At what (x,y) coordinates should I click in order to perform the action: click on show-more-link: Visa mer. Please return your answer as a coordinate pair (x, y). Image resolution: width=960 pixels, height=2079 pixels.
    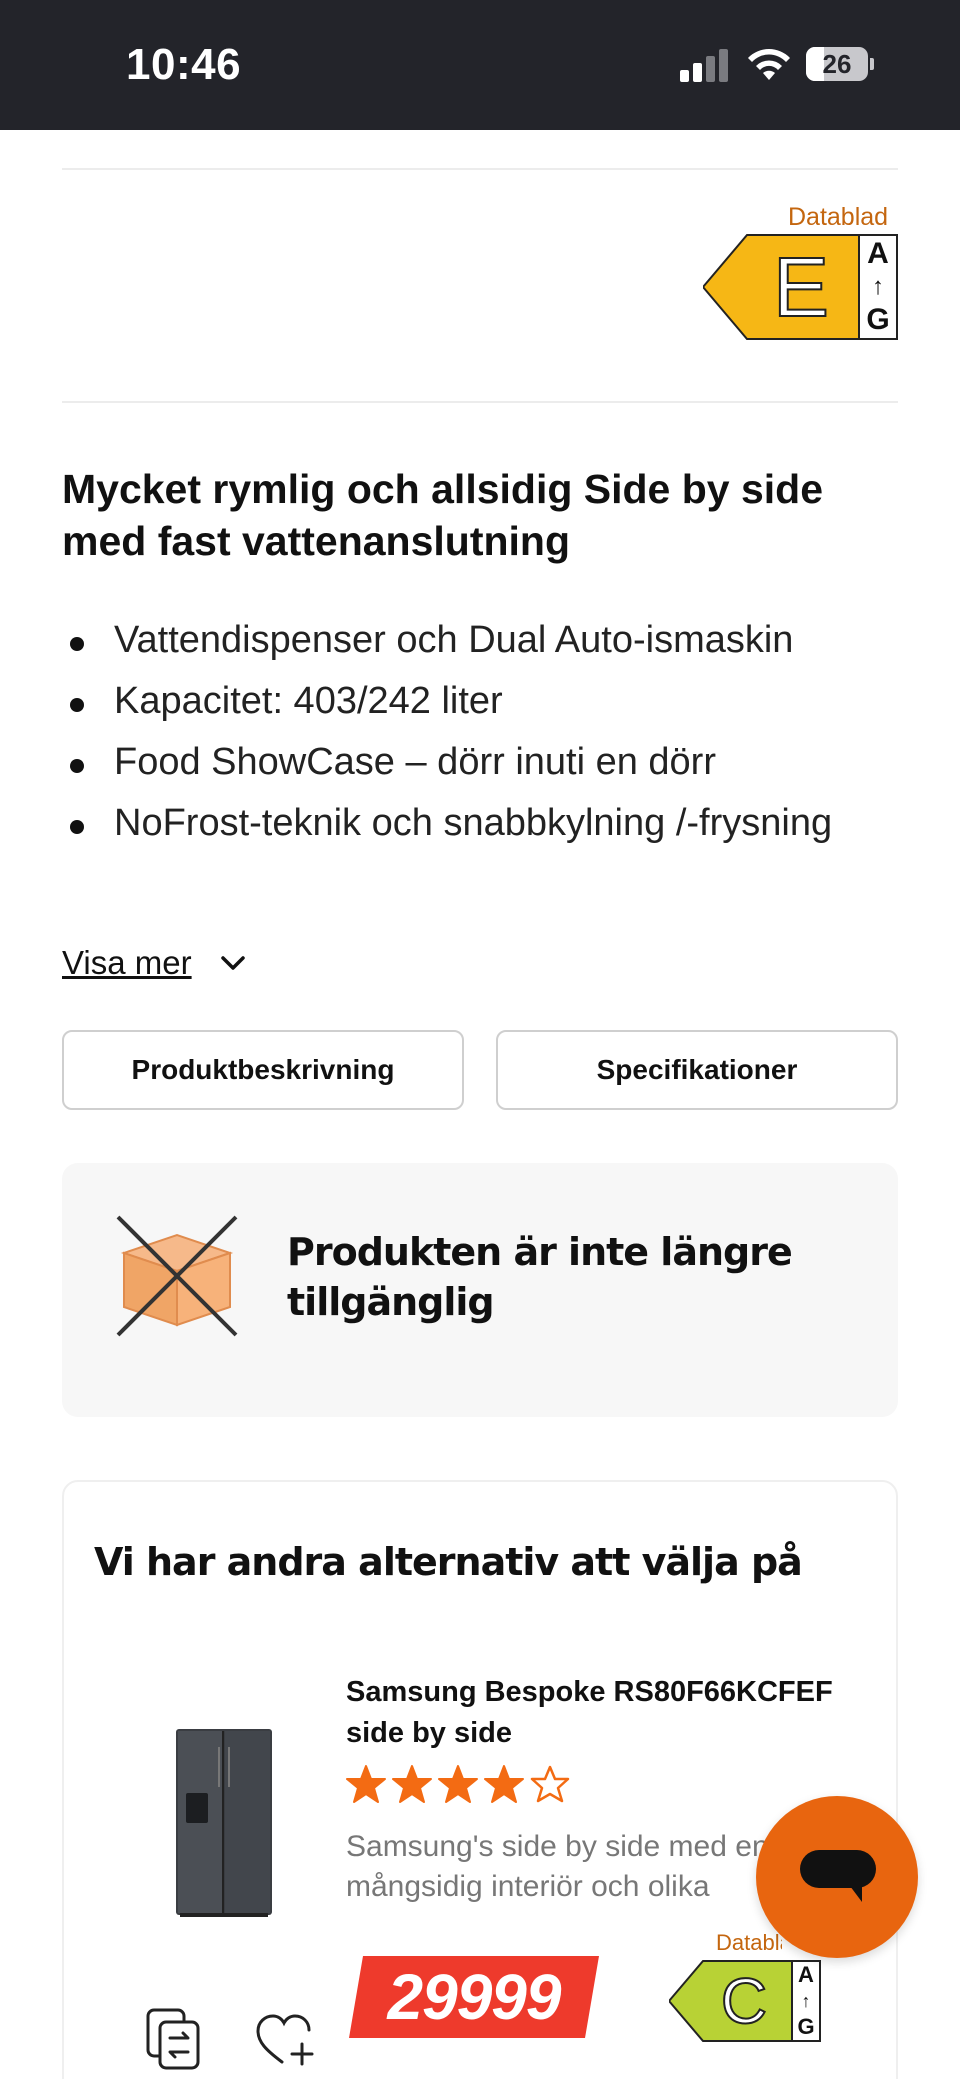
    Looking at the image, I should click on (127, 963).